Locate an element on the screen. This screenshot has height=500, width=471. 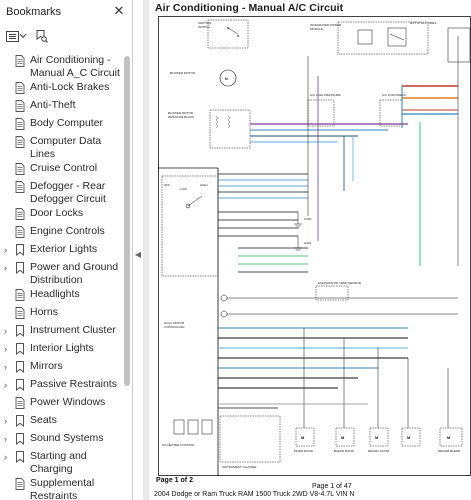
bookmarks-scrollbar is located at coordinates (127, 276).